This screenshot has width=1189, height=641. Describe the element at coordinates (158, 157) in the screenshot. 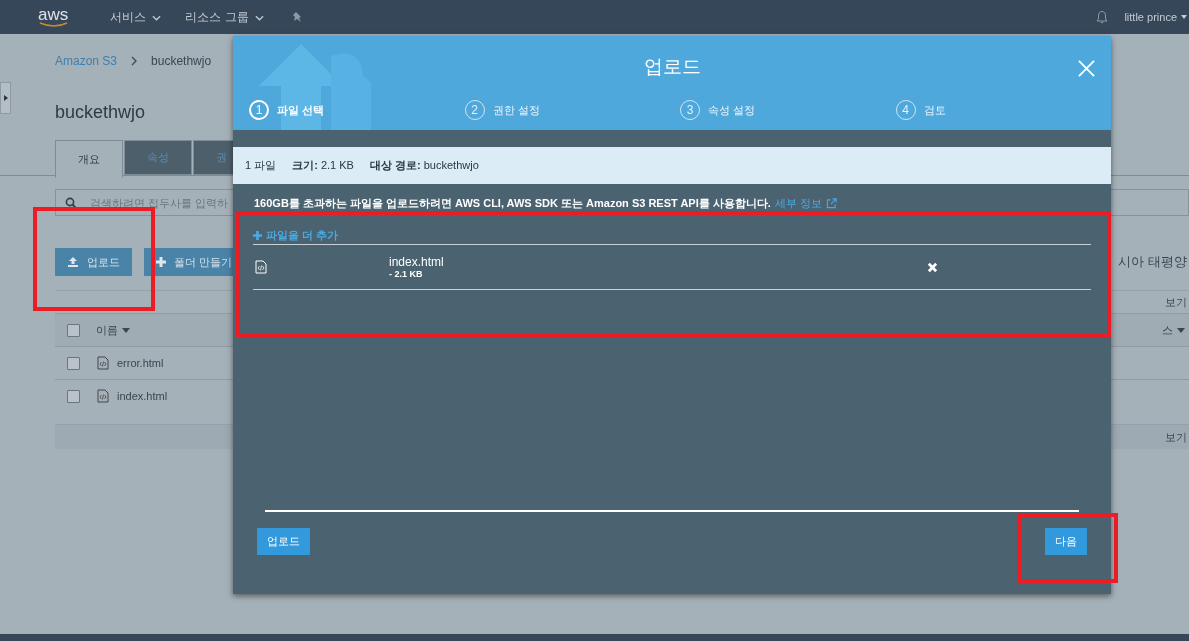

I see `tab: 속성` at that location.